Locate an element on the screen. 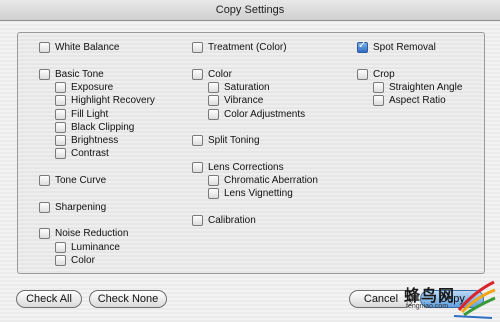 Image resolution: width=500 pixels, height=322 pixels. checkbox-label: Black Clipping is located at coordinates (103, 127).